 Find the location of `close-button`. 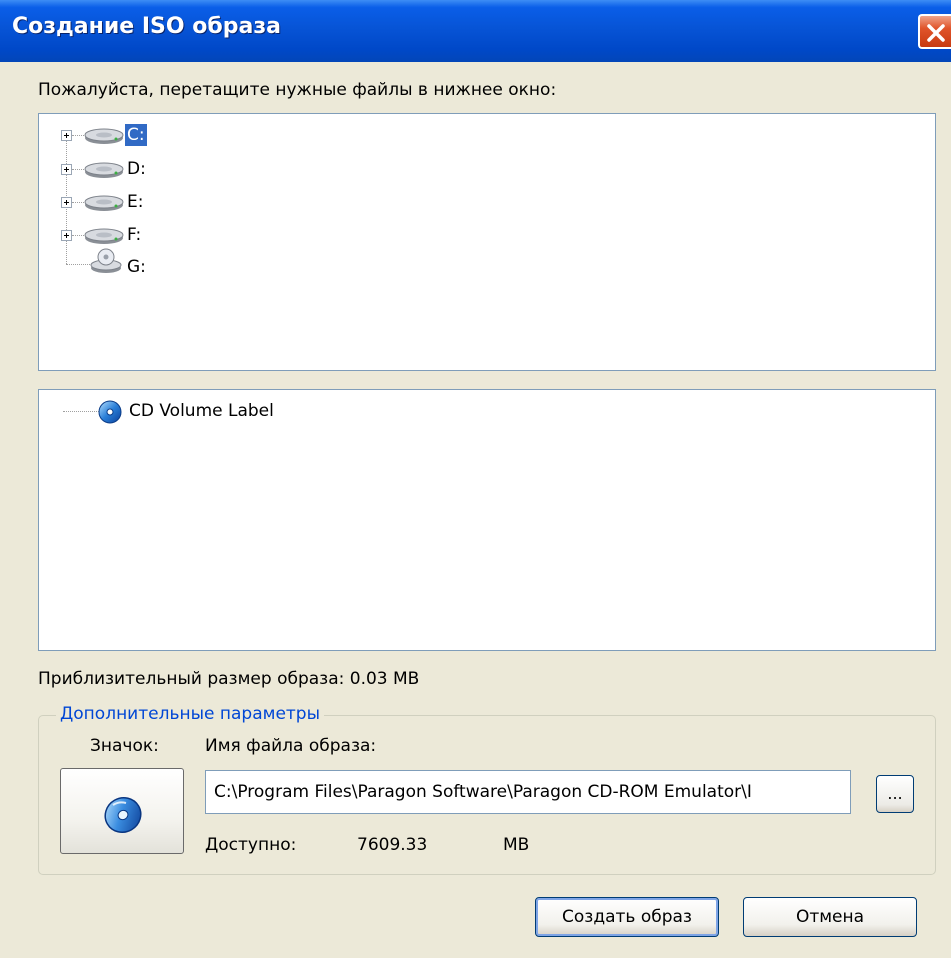

close-button is located at coordinates (934, 31).